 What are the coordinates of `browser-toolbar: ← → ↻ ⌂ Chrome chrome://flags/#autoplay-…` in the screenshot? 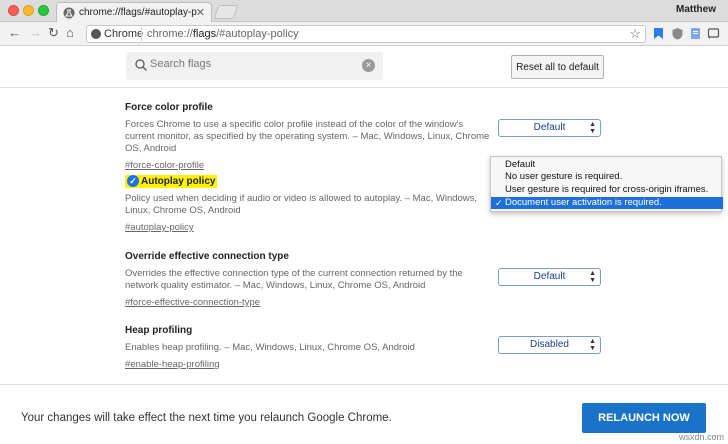 It's located at (364, 34).